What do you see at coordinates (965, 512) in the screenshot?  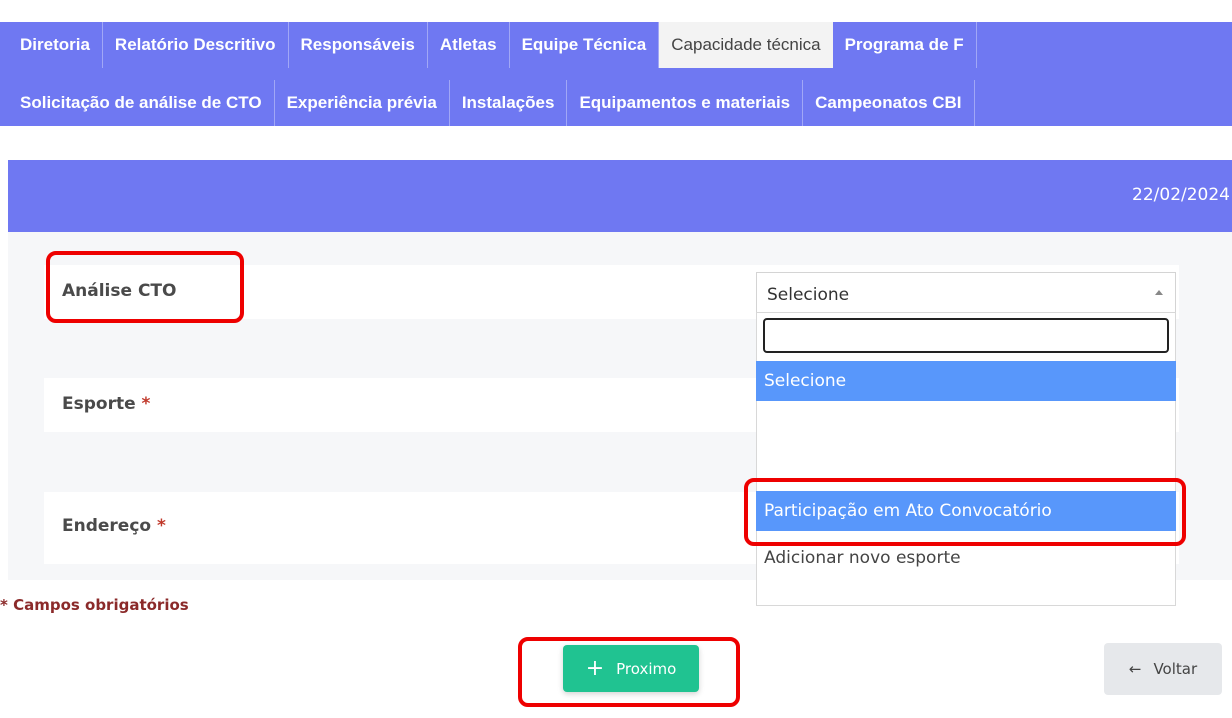 I see `annotation-box-option` at bounding box center [965, 512].